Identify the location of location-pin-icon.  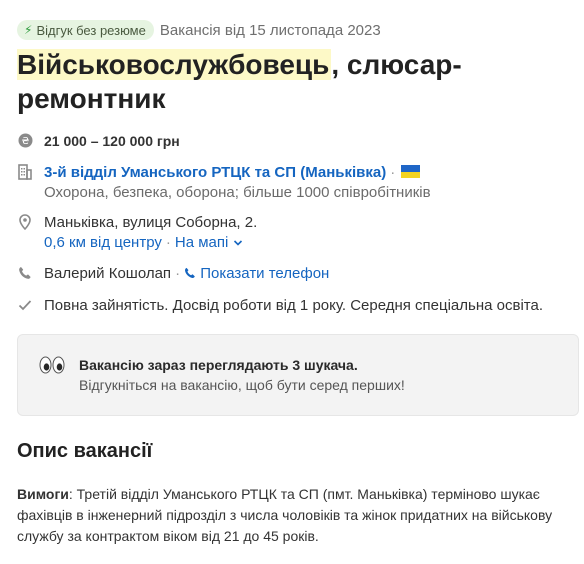
(25, 222).